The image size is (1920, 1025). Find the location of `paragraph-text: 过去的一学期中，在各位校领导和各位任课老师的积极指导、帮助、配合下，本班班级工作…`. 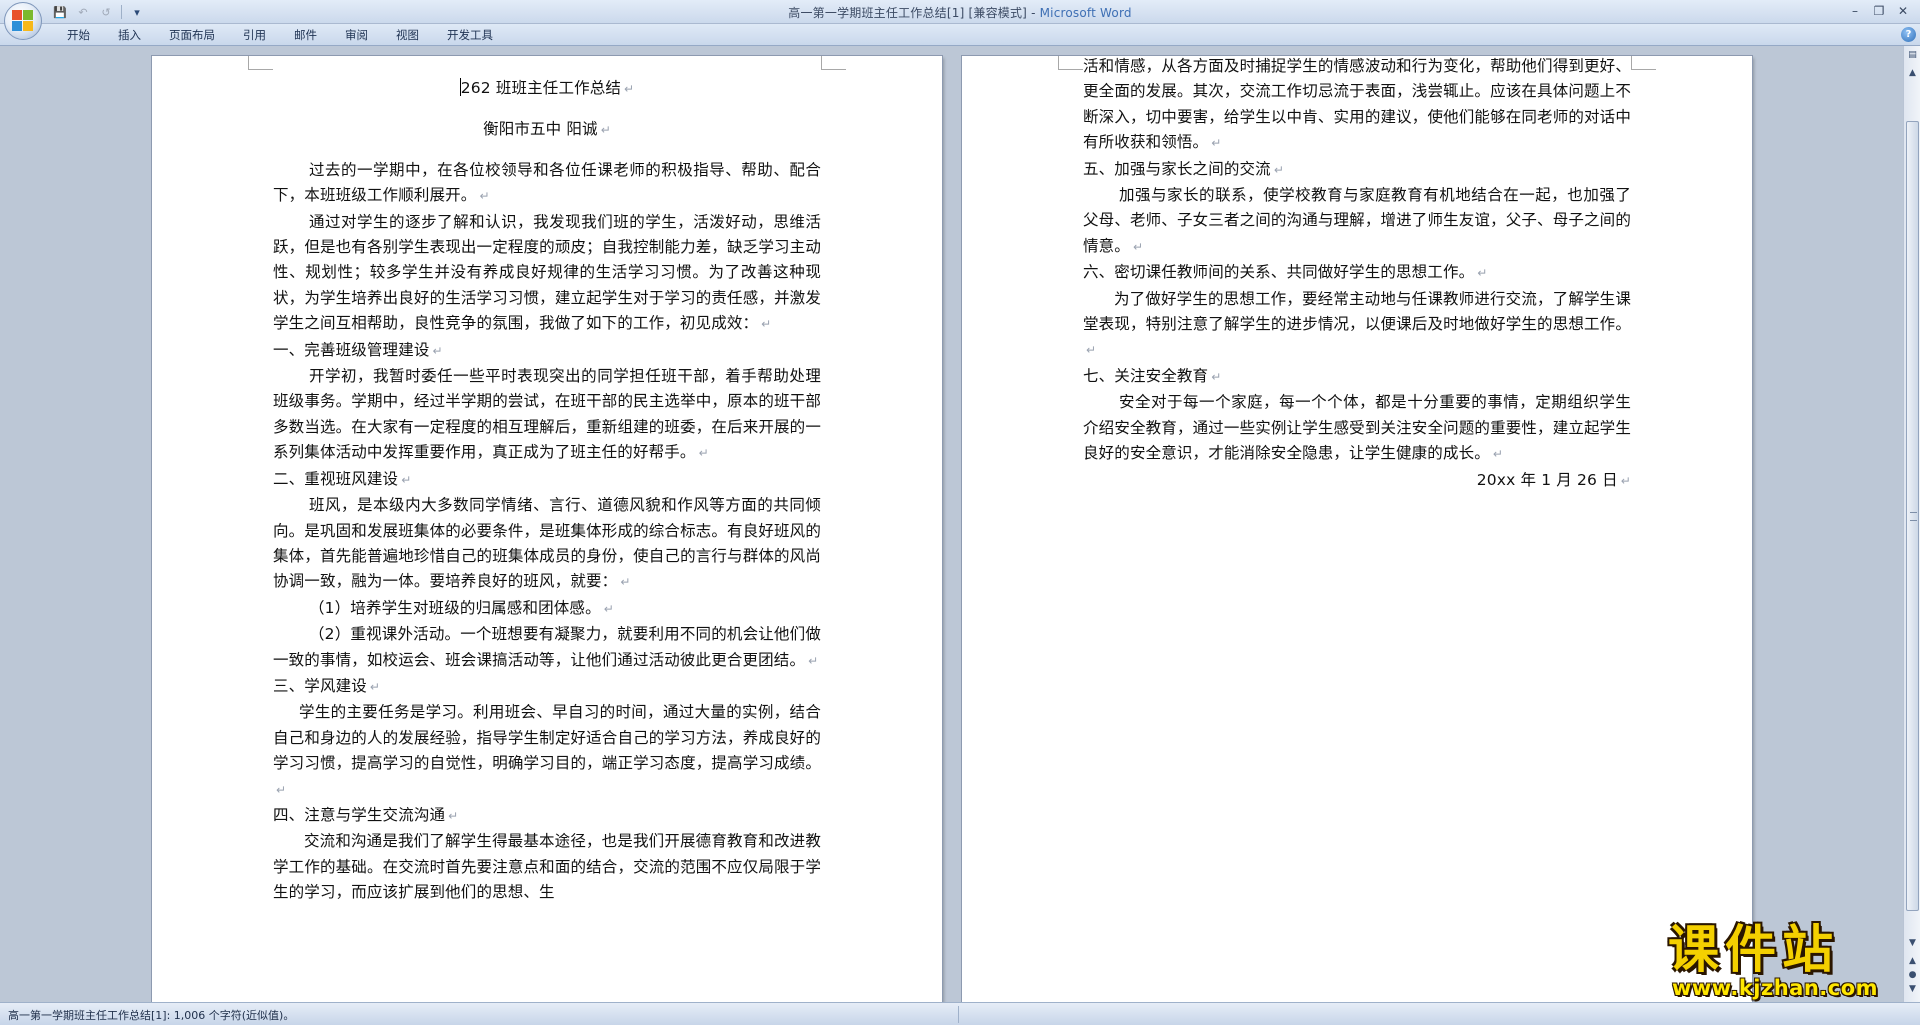

paragraph-text: 过去的一学期中，在各位校领导和各位任课老师的积极指导、帮助、配合下，本班班级工作… is located at coordinates (547, 182).